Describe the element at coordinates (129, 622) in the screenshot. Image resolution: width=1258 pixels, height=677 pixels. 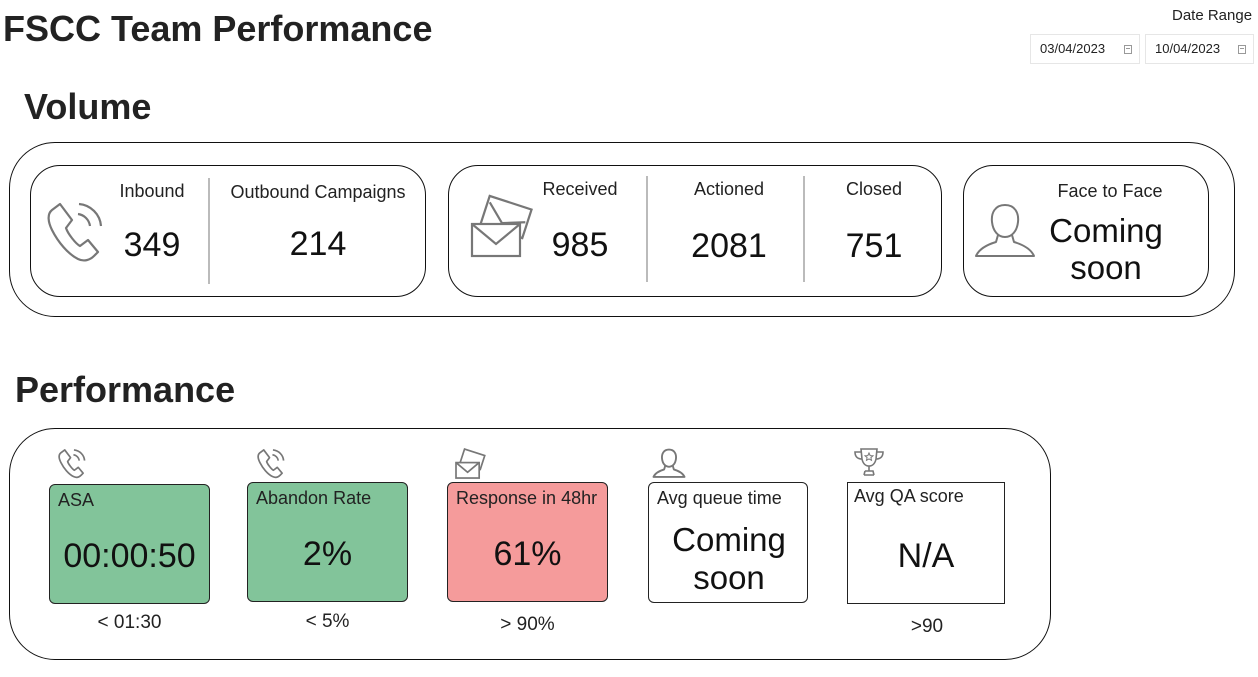
I see `asa-target: < 01:30` at that location.